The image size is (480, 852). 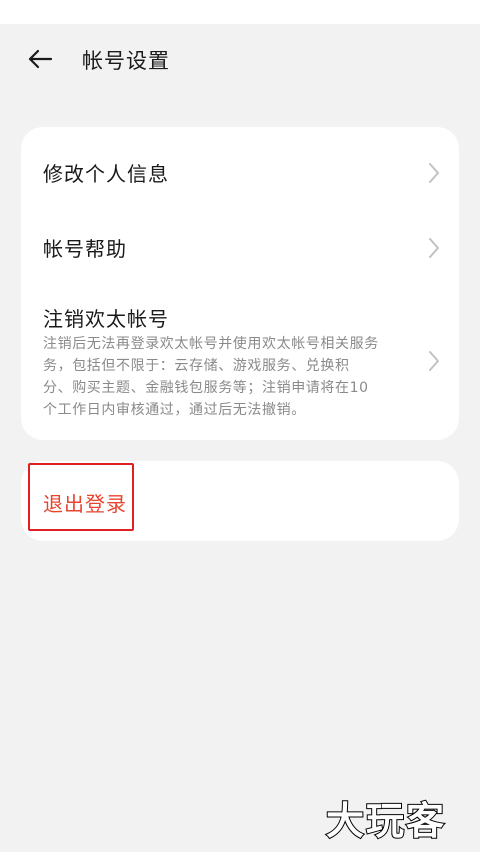 What do you see at coordinates (106, 174) in the screenshot?
I see `menu-item-label: 修改个人信息` at bounding box center [106, 174].